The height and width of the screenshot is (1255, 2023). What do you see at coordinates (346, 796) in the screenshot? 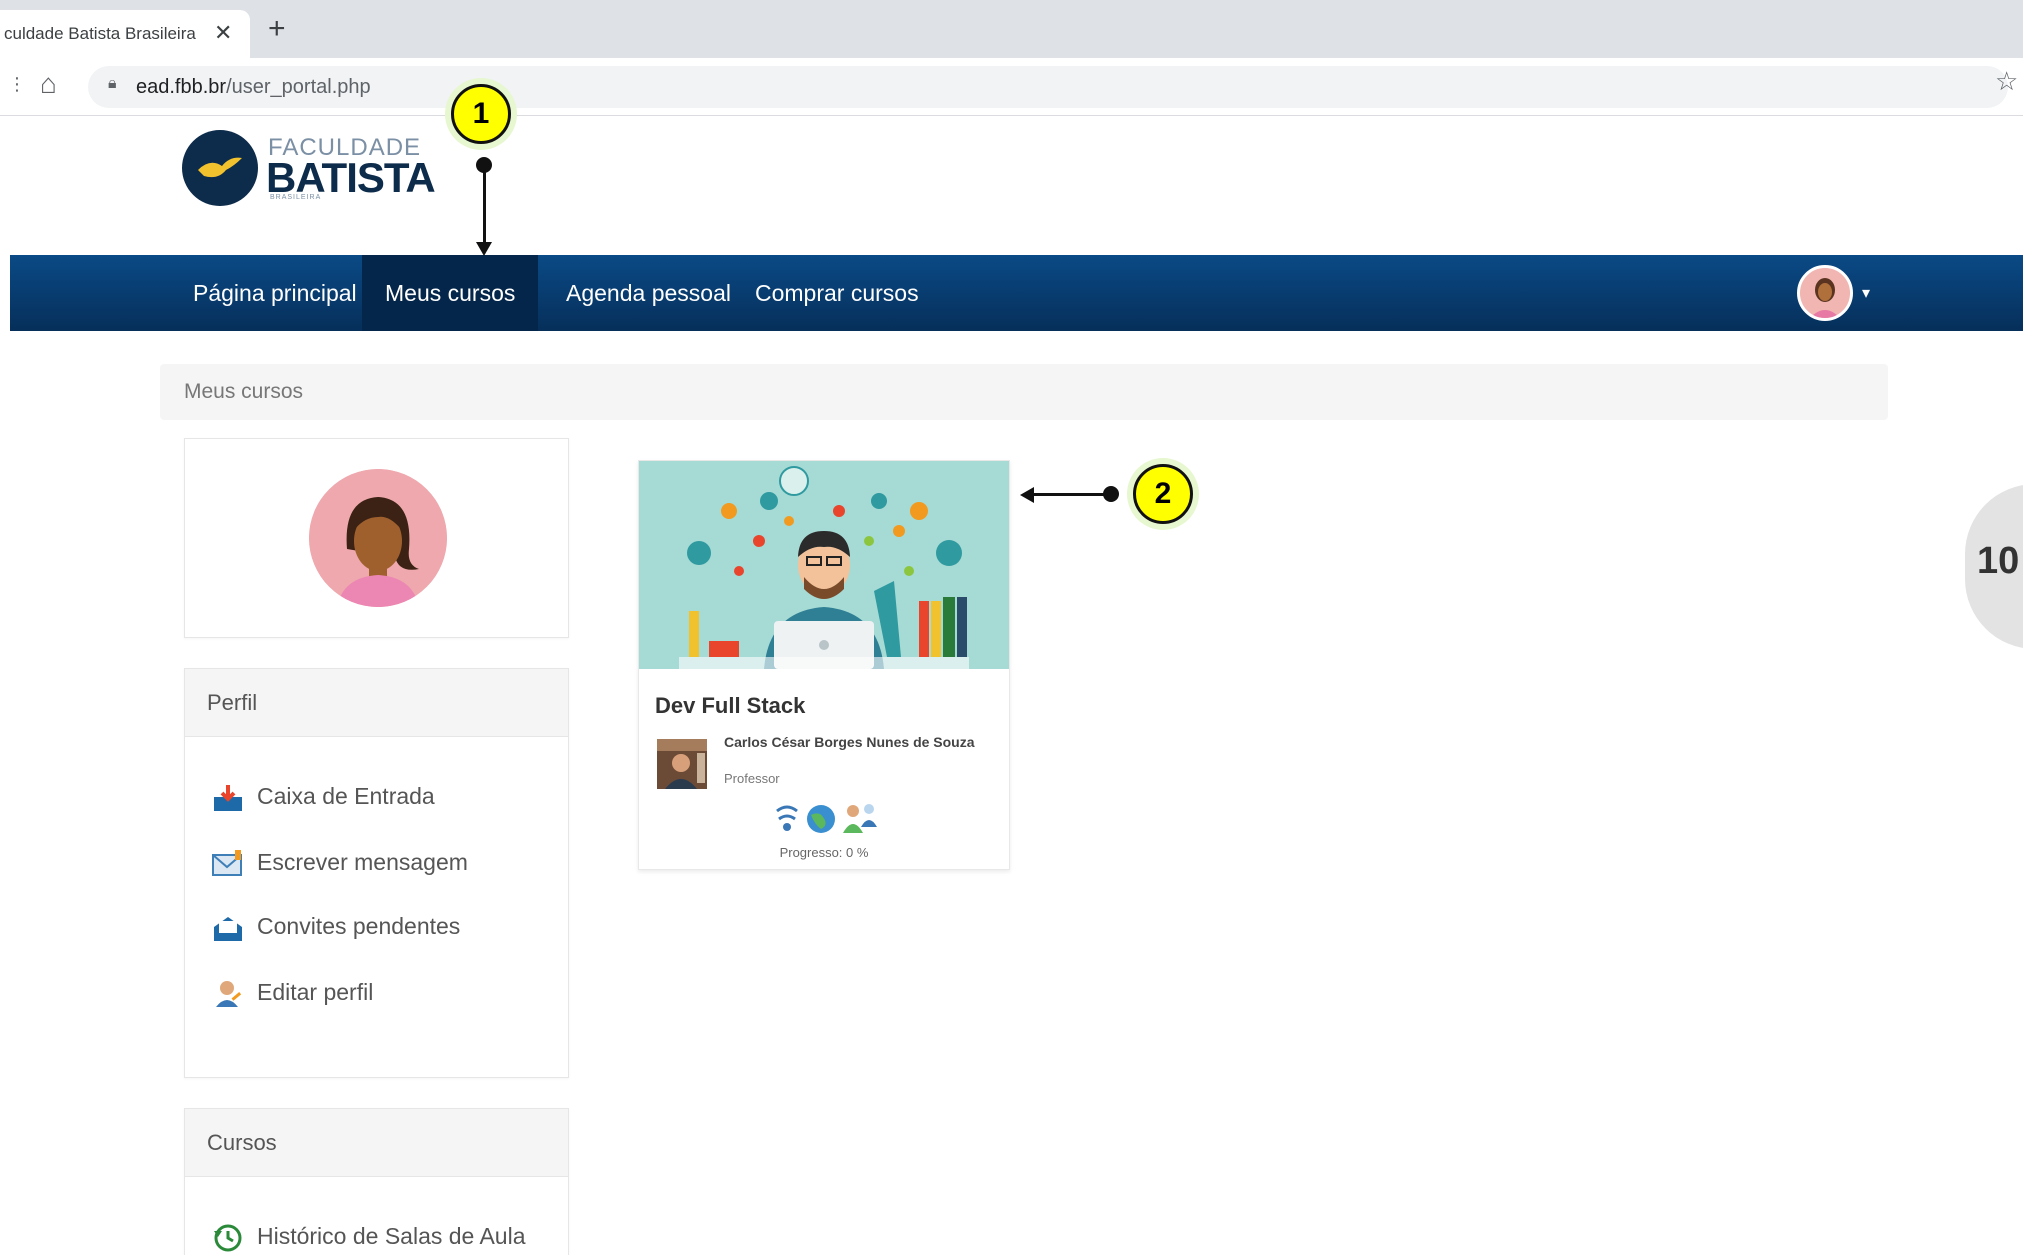
I see `sidebar-item-label: Caixa de Entrada` at bounding box center [346, 796].